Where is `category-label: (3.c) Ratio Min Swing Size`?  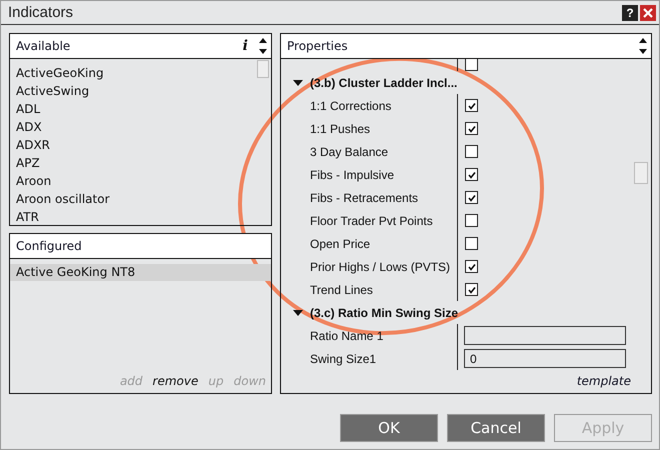 category-label: (3.c) Ratio Min Swing Size is located at coordinates (383, 313).